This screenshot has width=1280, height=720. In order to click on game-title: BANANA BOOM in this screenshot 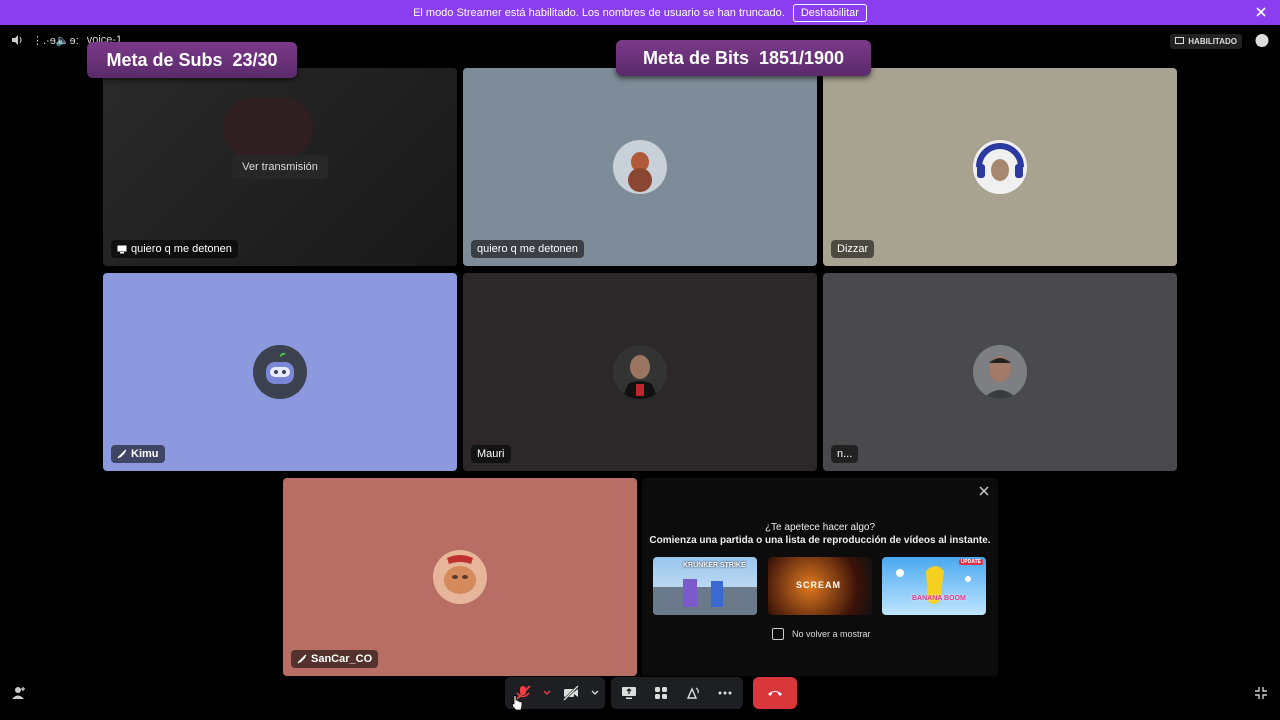, I will do `click(939, 598)`.